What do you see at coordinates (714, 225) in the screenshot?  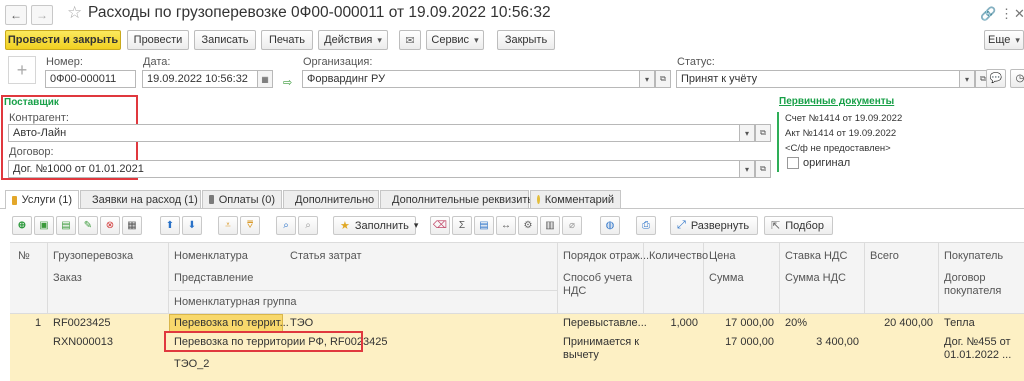 I see `expand-button: ⤢ Развернуть` at bounding box center [714, 225].